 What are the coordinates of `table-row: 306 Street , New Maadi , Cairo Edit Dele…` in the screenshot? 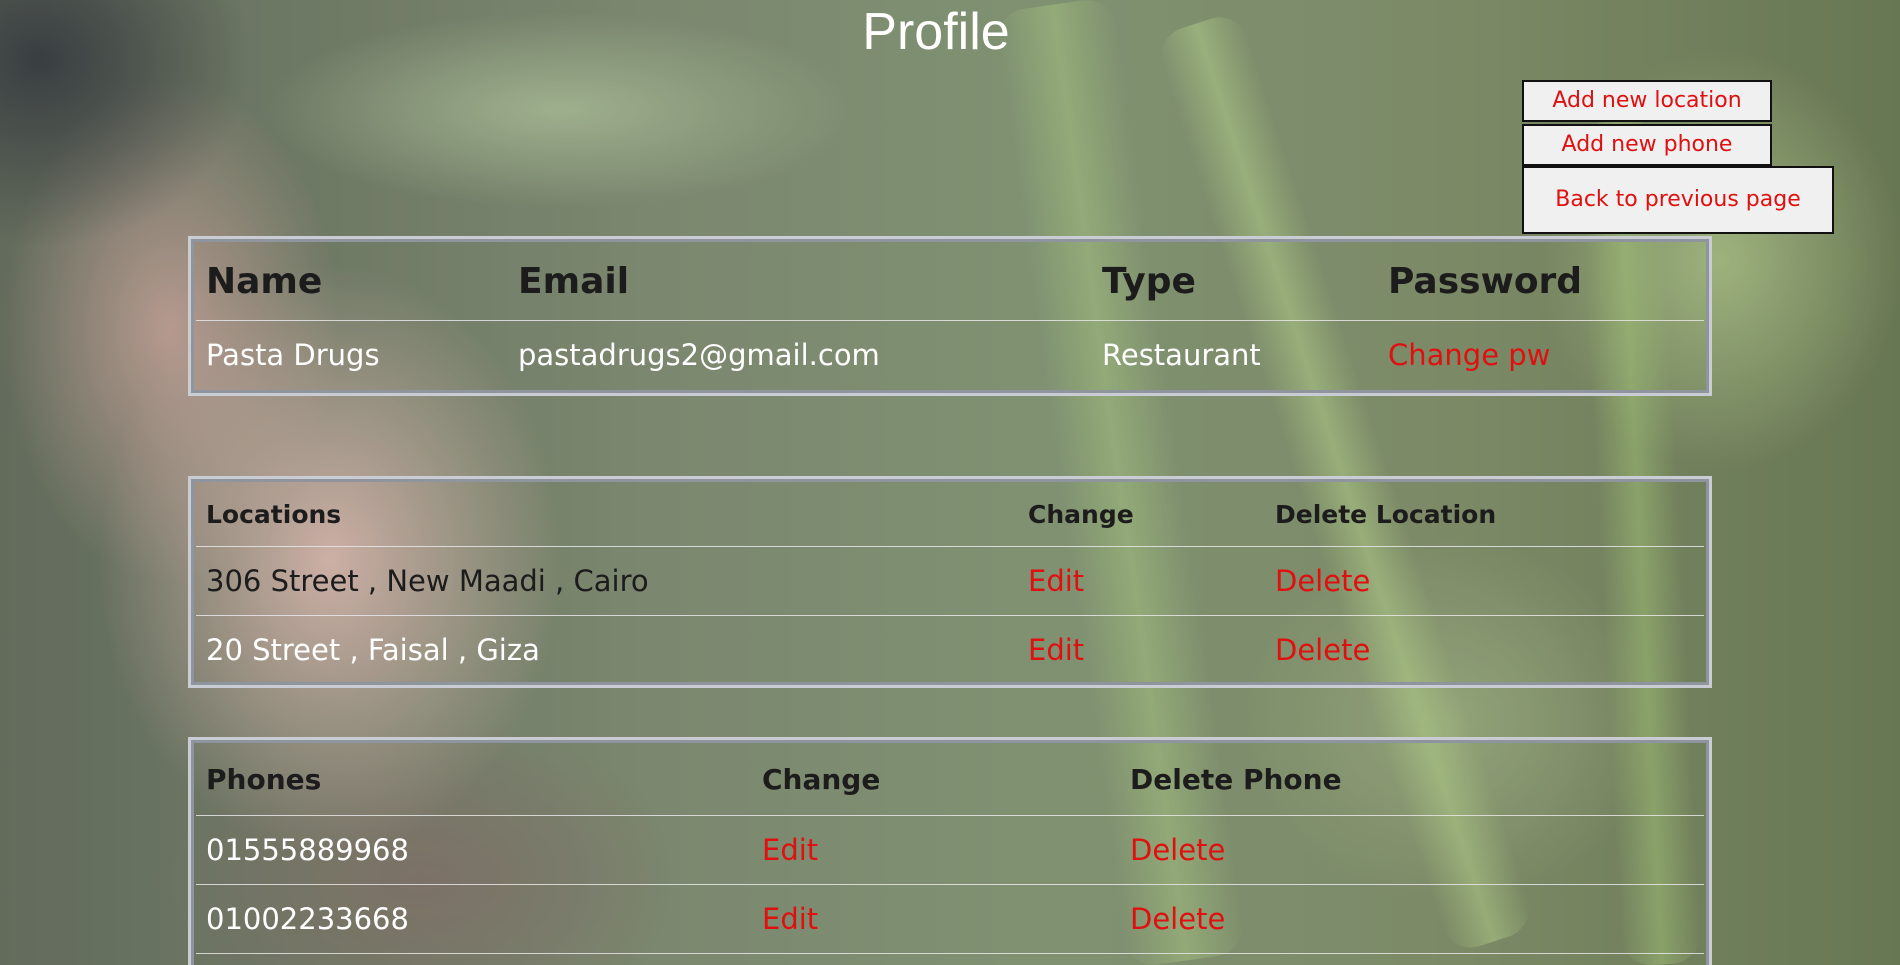 It's located at (950, 581).